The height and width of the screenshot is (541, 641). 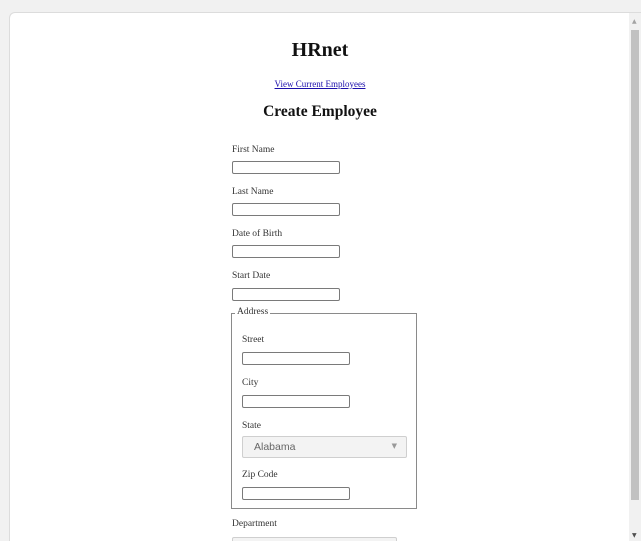 I want to click on scrollbar-thumb, so click(x=635, y=265).